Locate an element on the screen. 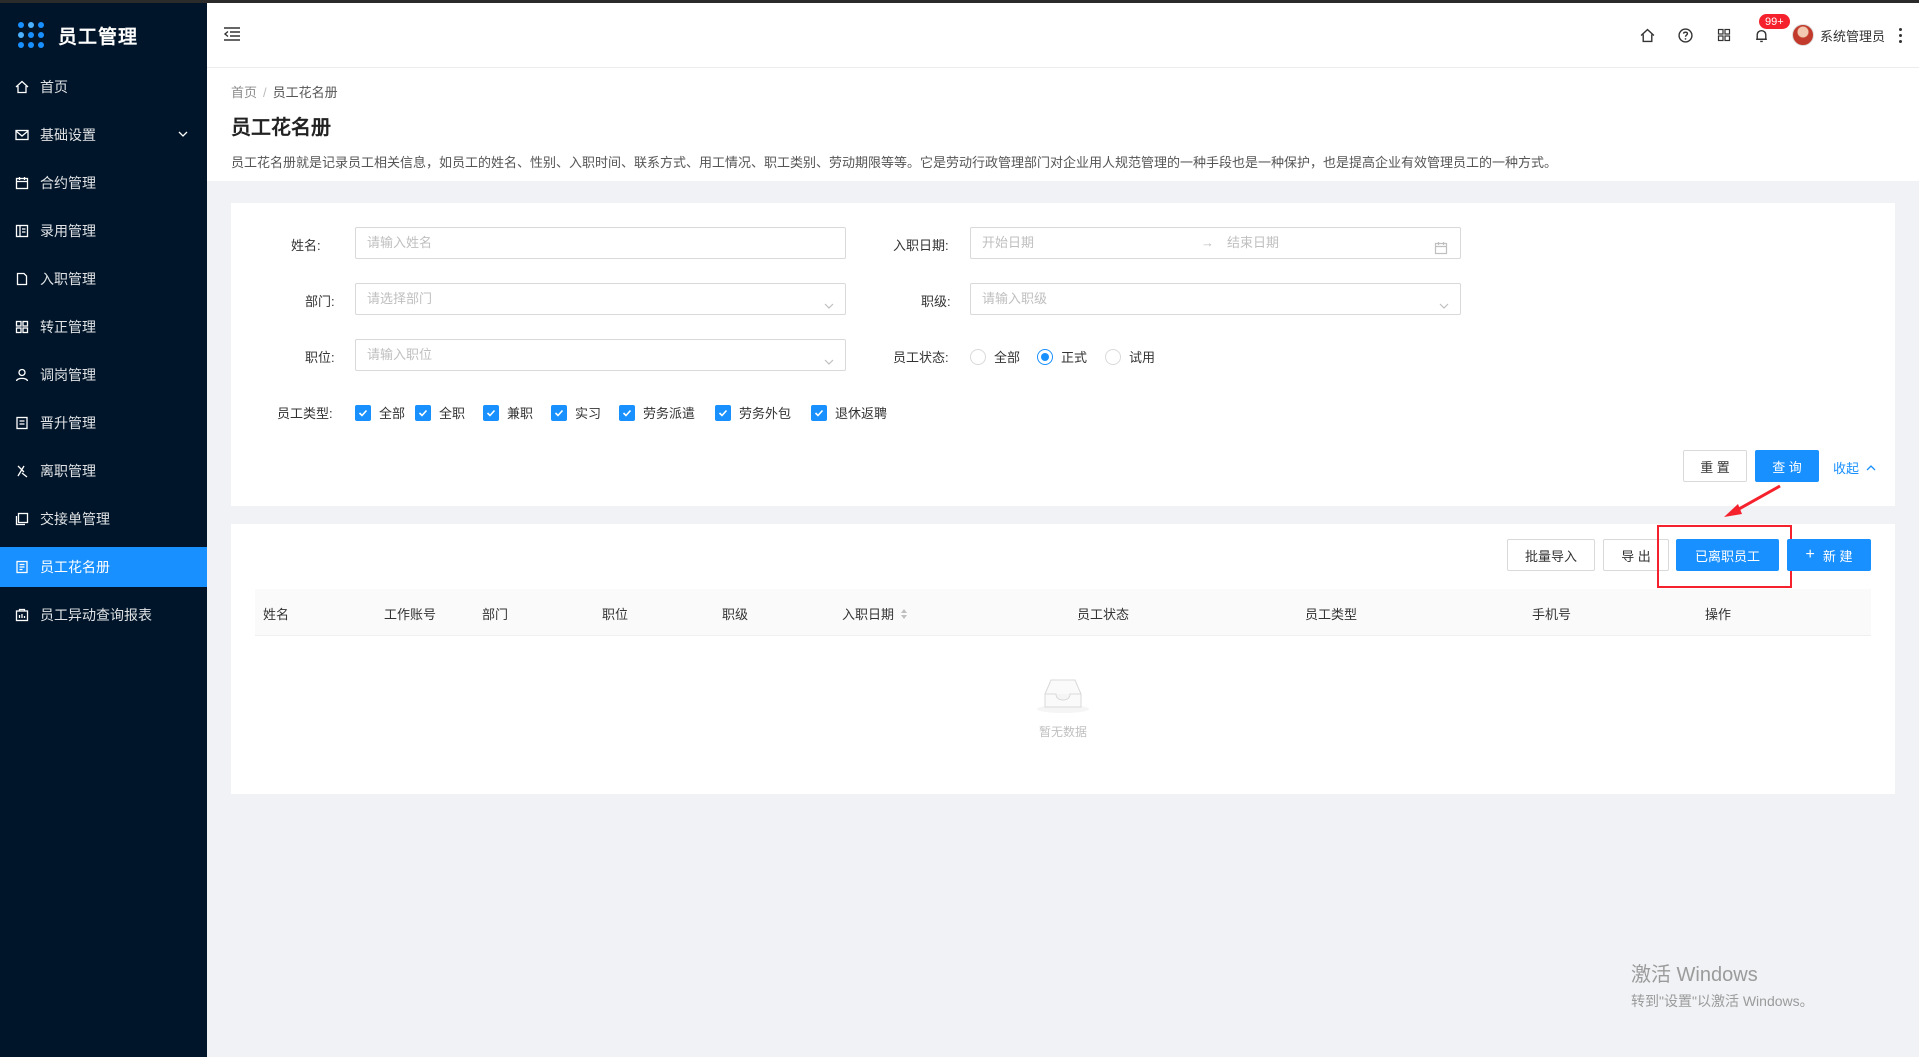  help-icon is located at coordinates (1686, 35).